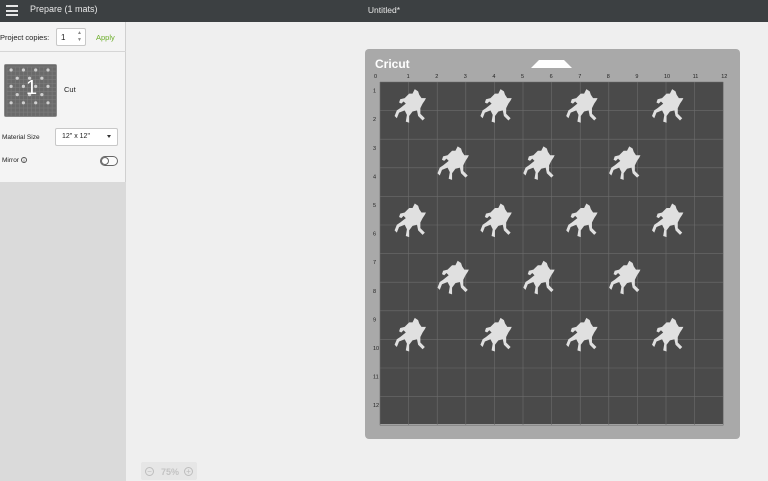 The width and height of the screenshot is (768, 481). I want to click on ruler-column-label: 1, so click(408, 77).